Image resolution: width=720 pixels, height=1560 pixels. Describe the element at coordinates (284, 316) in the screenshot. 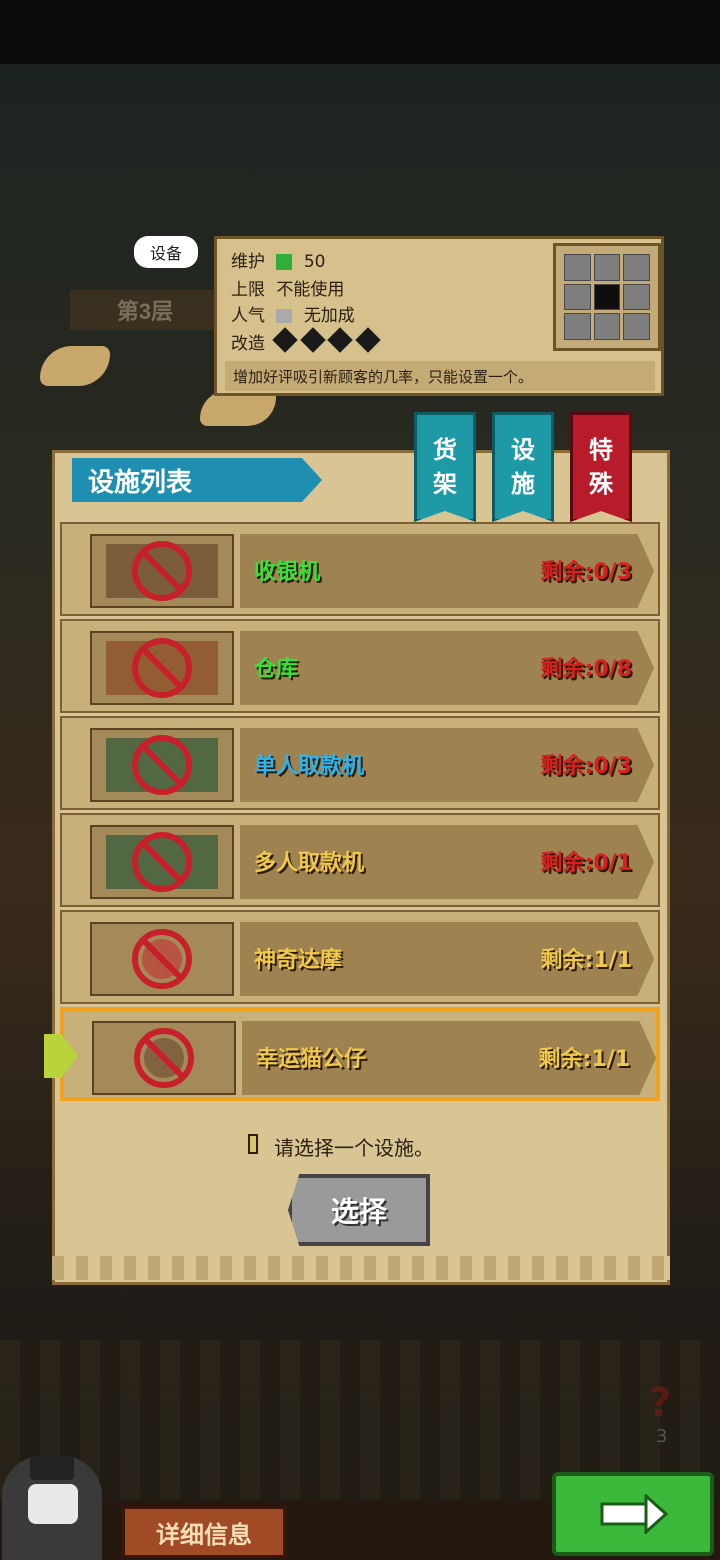

I see `megaphone-icon` at that location.